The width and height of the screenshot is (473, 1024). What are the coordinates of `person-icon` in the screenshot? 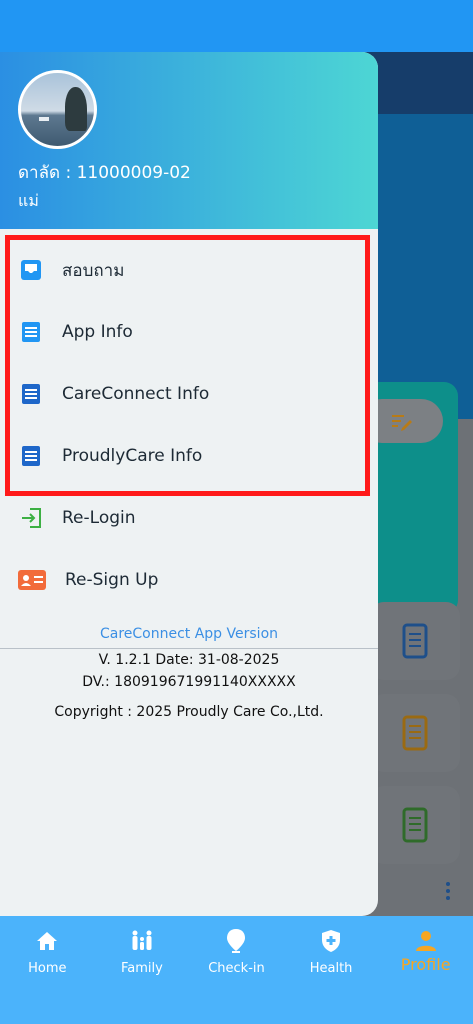 It's located at (426, 941).